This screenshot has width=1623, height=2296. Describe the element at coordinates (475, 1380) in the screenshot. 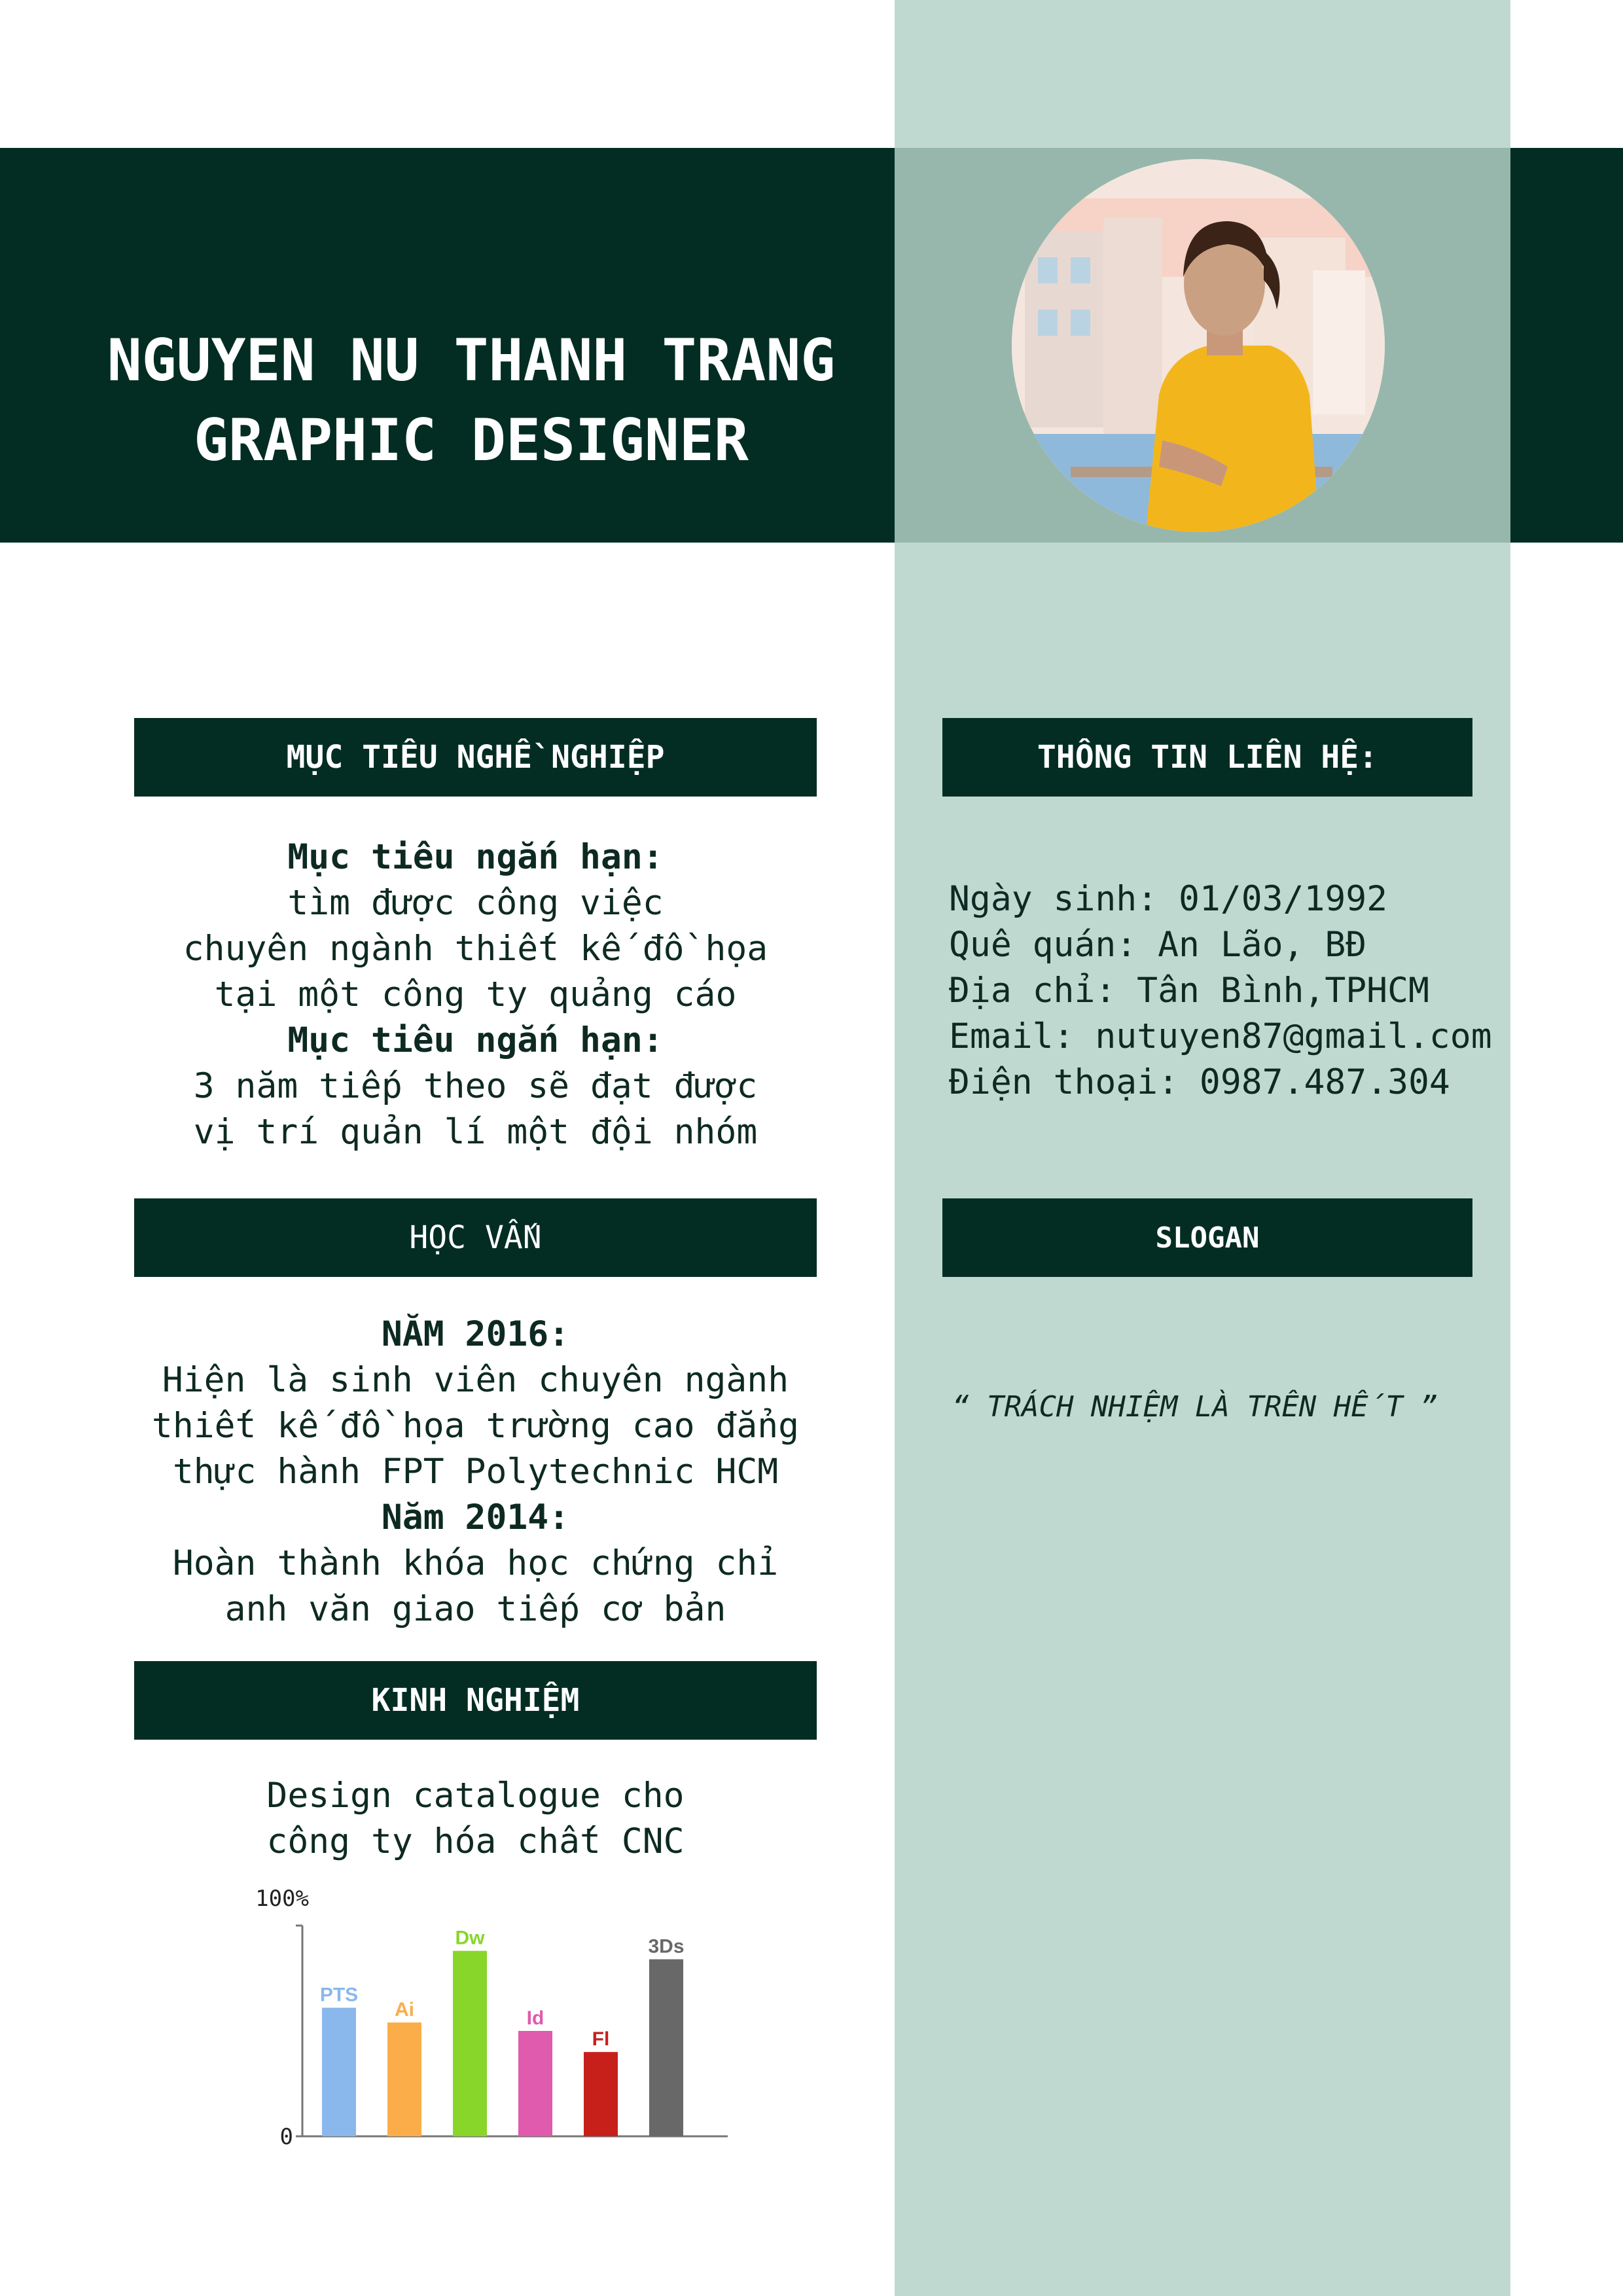

I see `education-line: Hiện là sinh viên chuyên ngành` at that location.